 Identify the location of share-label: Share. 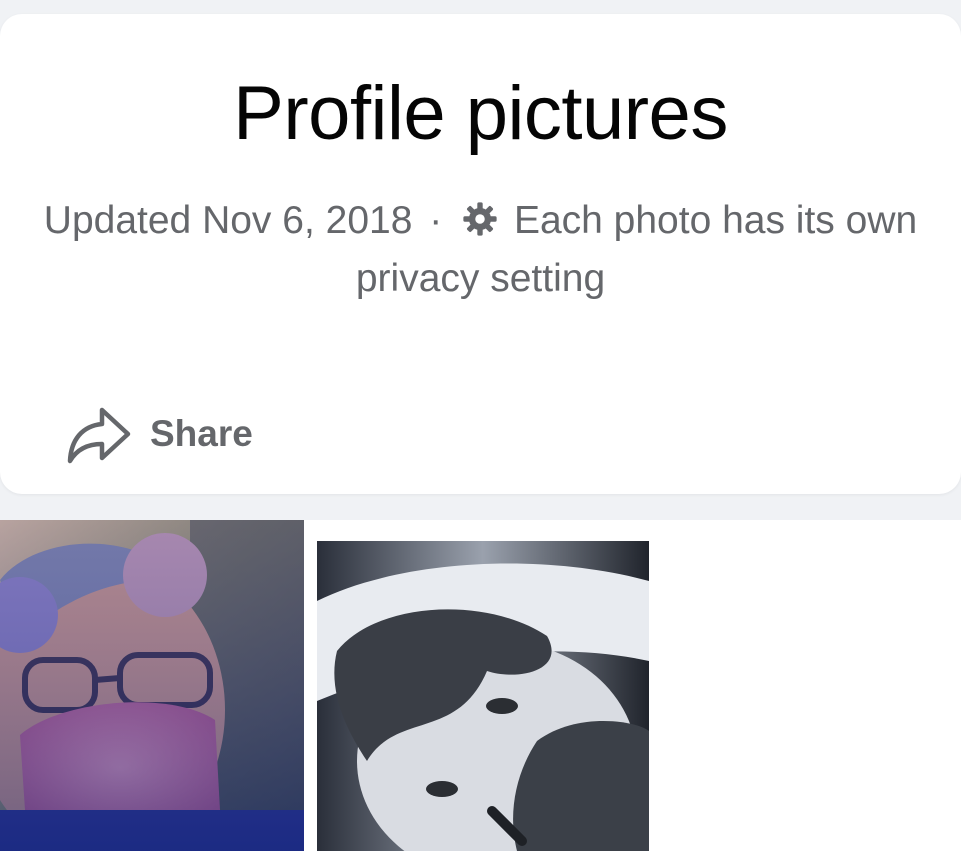
(201, 433).